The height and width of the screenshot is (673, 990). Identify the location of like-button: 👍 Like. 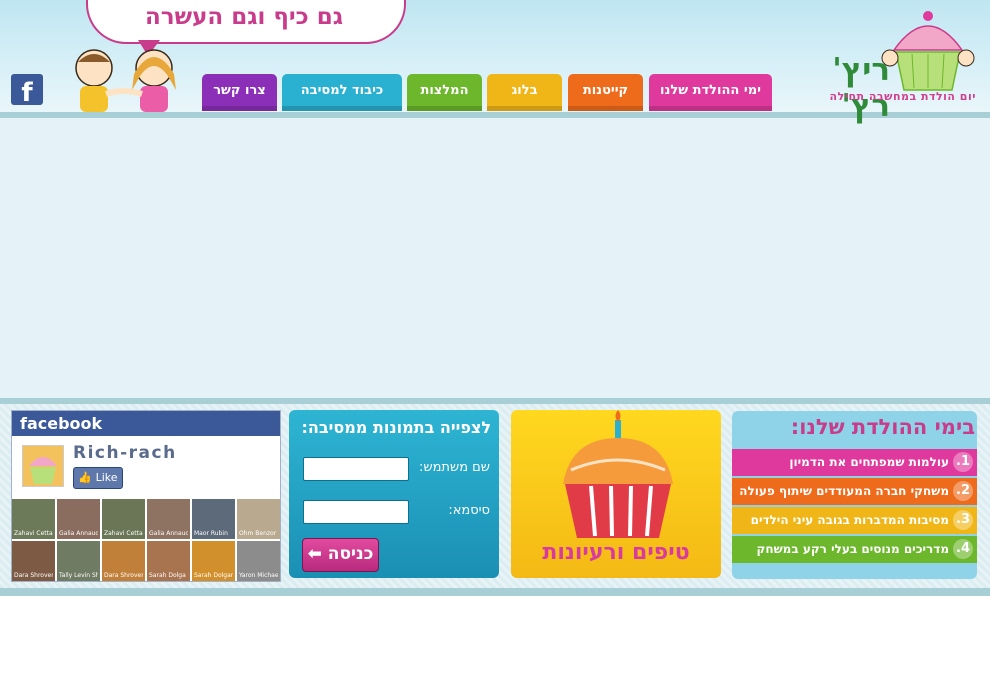
(98, 478).